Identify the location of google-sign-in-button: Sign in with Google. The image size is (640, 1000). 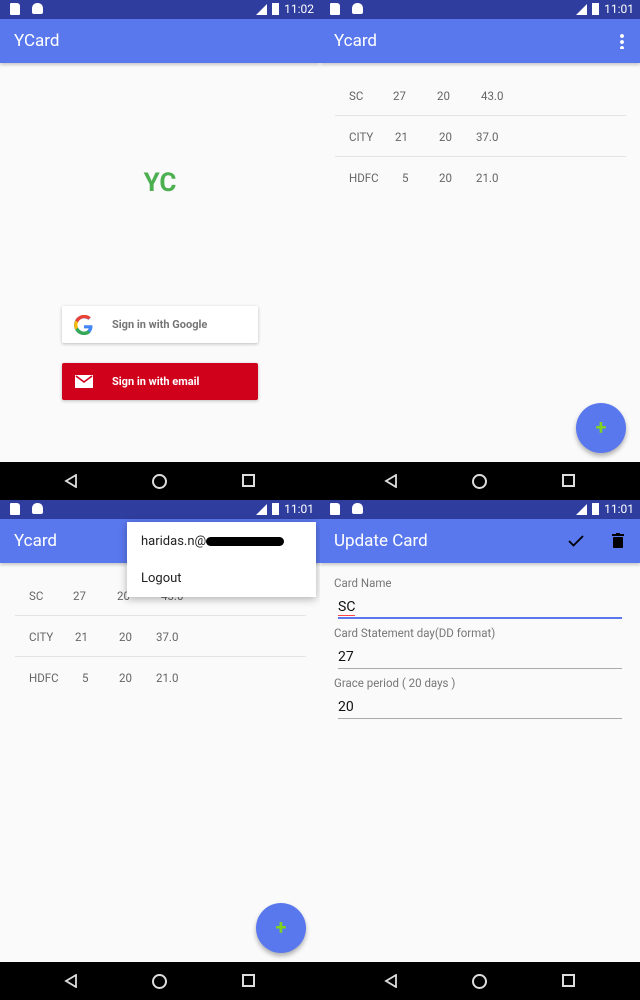
(160, 324).